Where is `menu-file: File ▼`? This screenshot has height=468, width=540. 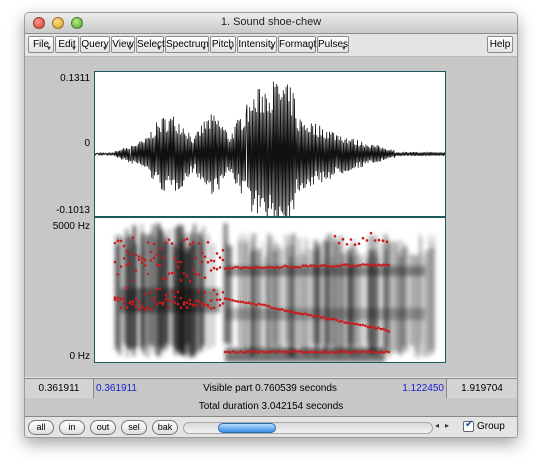
menu-file: File ▼ is located at coordinates (41, 44).